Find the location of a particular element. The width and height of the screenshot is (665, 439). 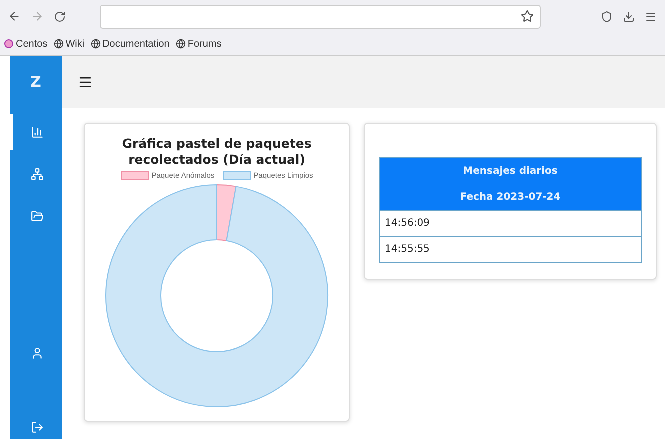

back-icon is located at coordinates (14, 16).